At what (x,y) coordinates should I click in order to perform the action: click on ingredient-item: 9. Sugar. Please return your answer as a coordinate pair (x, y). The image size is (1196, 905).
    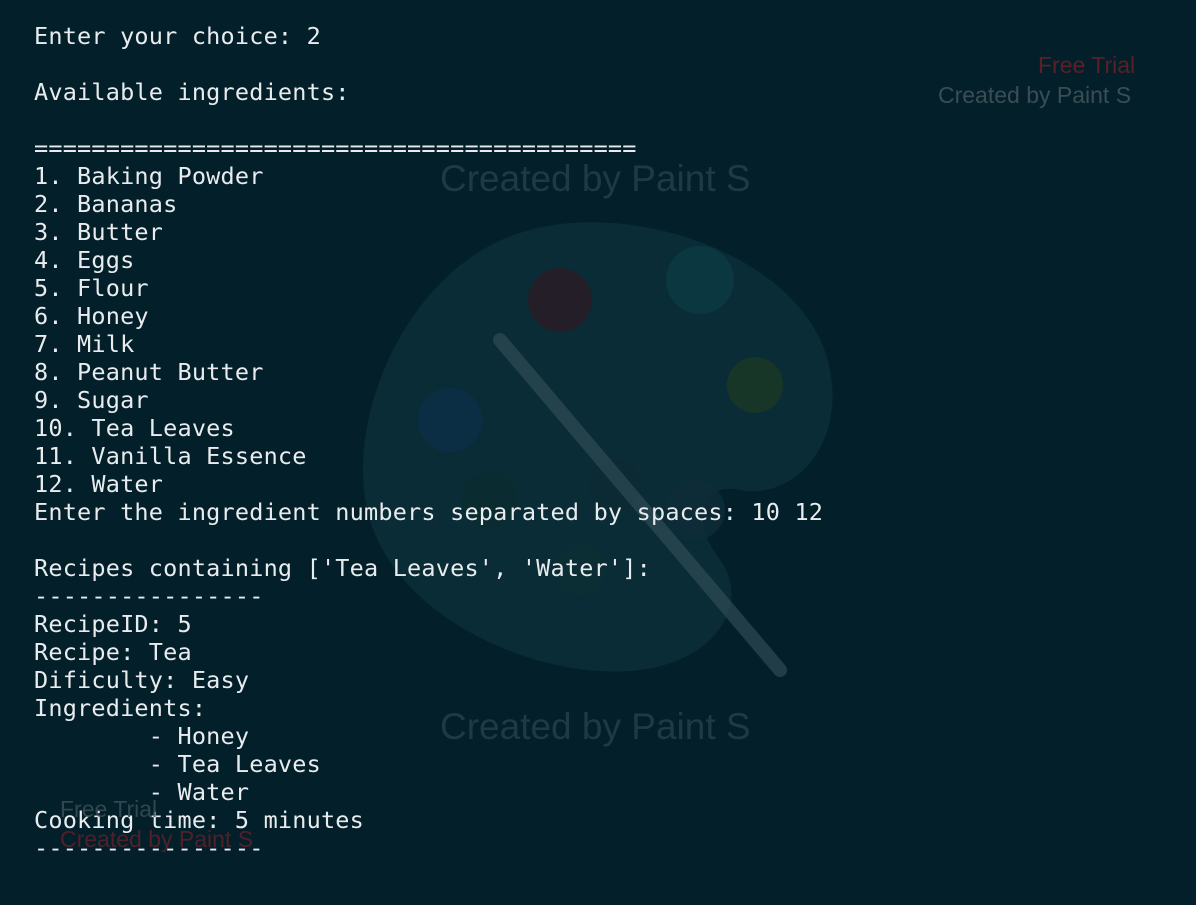
    Looking at the image, I should click on (91, 400).